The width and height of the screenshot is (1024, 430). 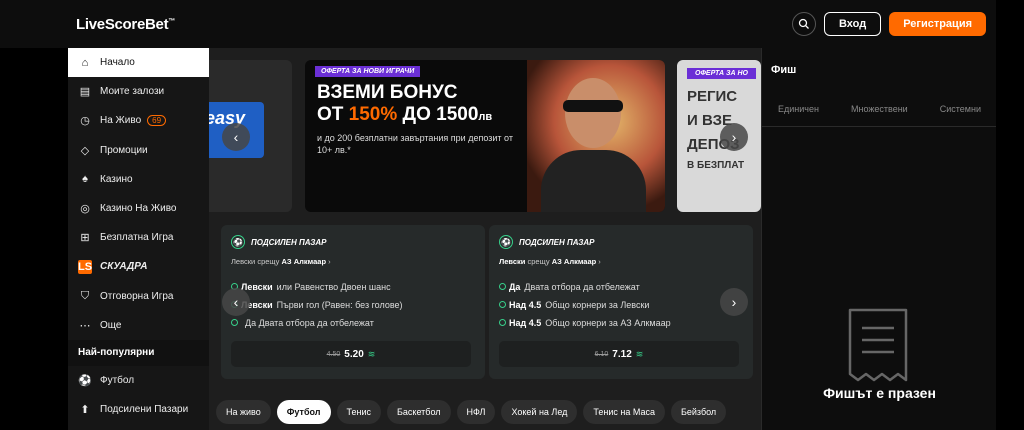 I want to click on sport-pill-table-tennis: Тенис на Маса, so click(x=624, y=412).